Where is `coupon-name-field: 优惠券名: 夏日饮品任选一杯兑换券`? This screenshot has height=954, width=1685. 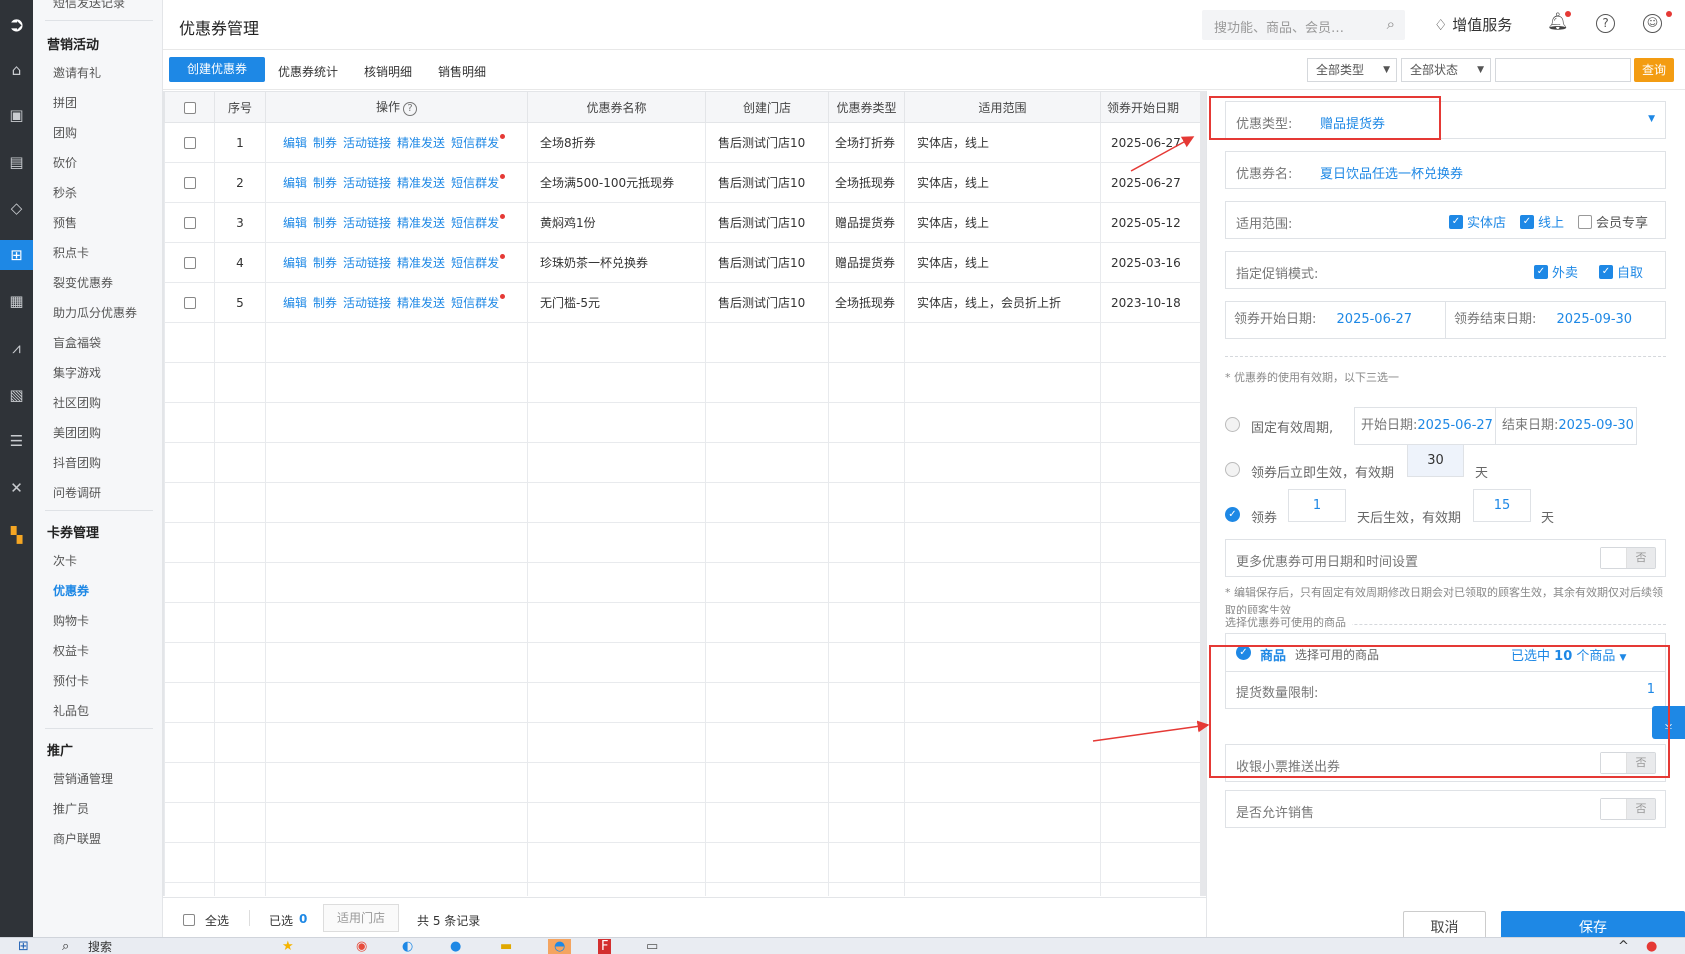 coupon-name-field: 优惠券名: 夏日饮品任选一杯兑换券 is located at coordinates (1445, 170).